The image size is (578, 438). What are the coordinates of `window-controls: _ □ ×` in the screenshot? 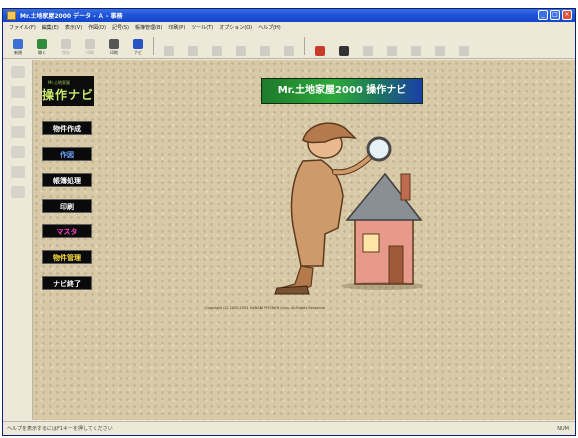 It's located at (555, 15).